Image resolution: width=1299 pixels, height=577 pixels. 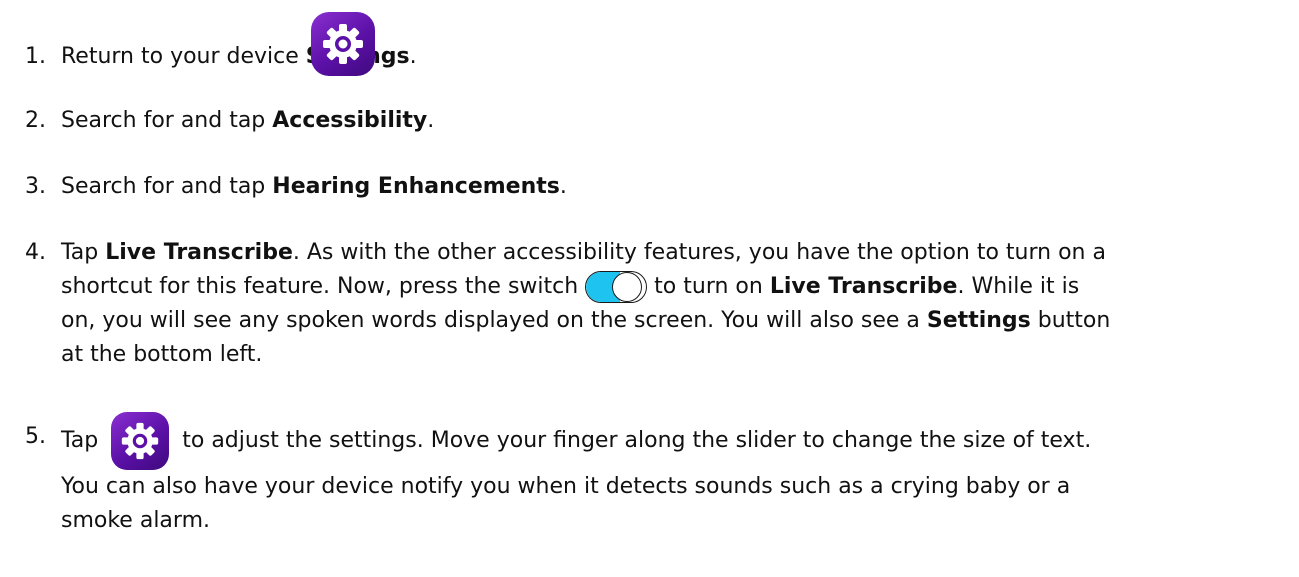 What do you see at coordinates (248, 120) in the screenshot?
I see `step-text: Search for and tap Accessibility.` at bounding box center [248, 120].